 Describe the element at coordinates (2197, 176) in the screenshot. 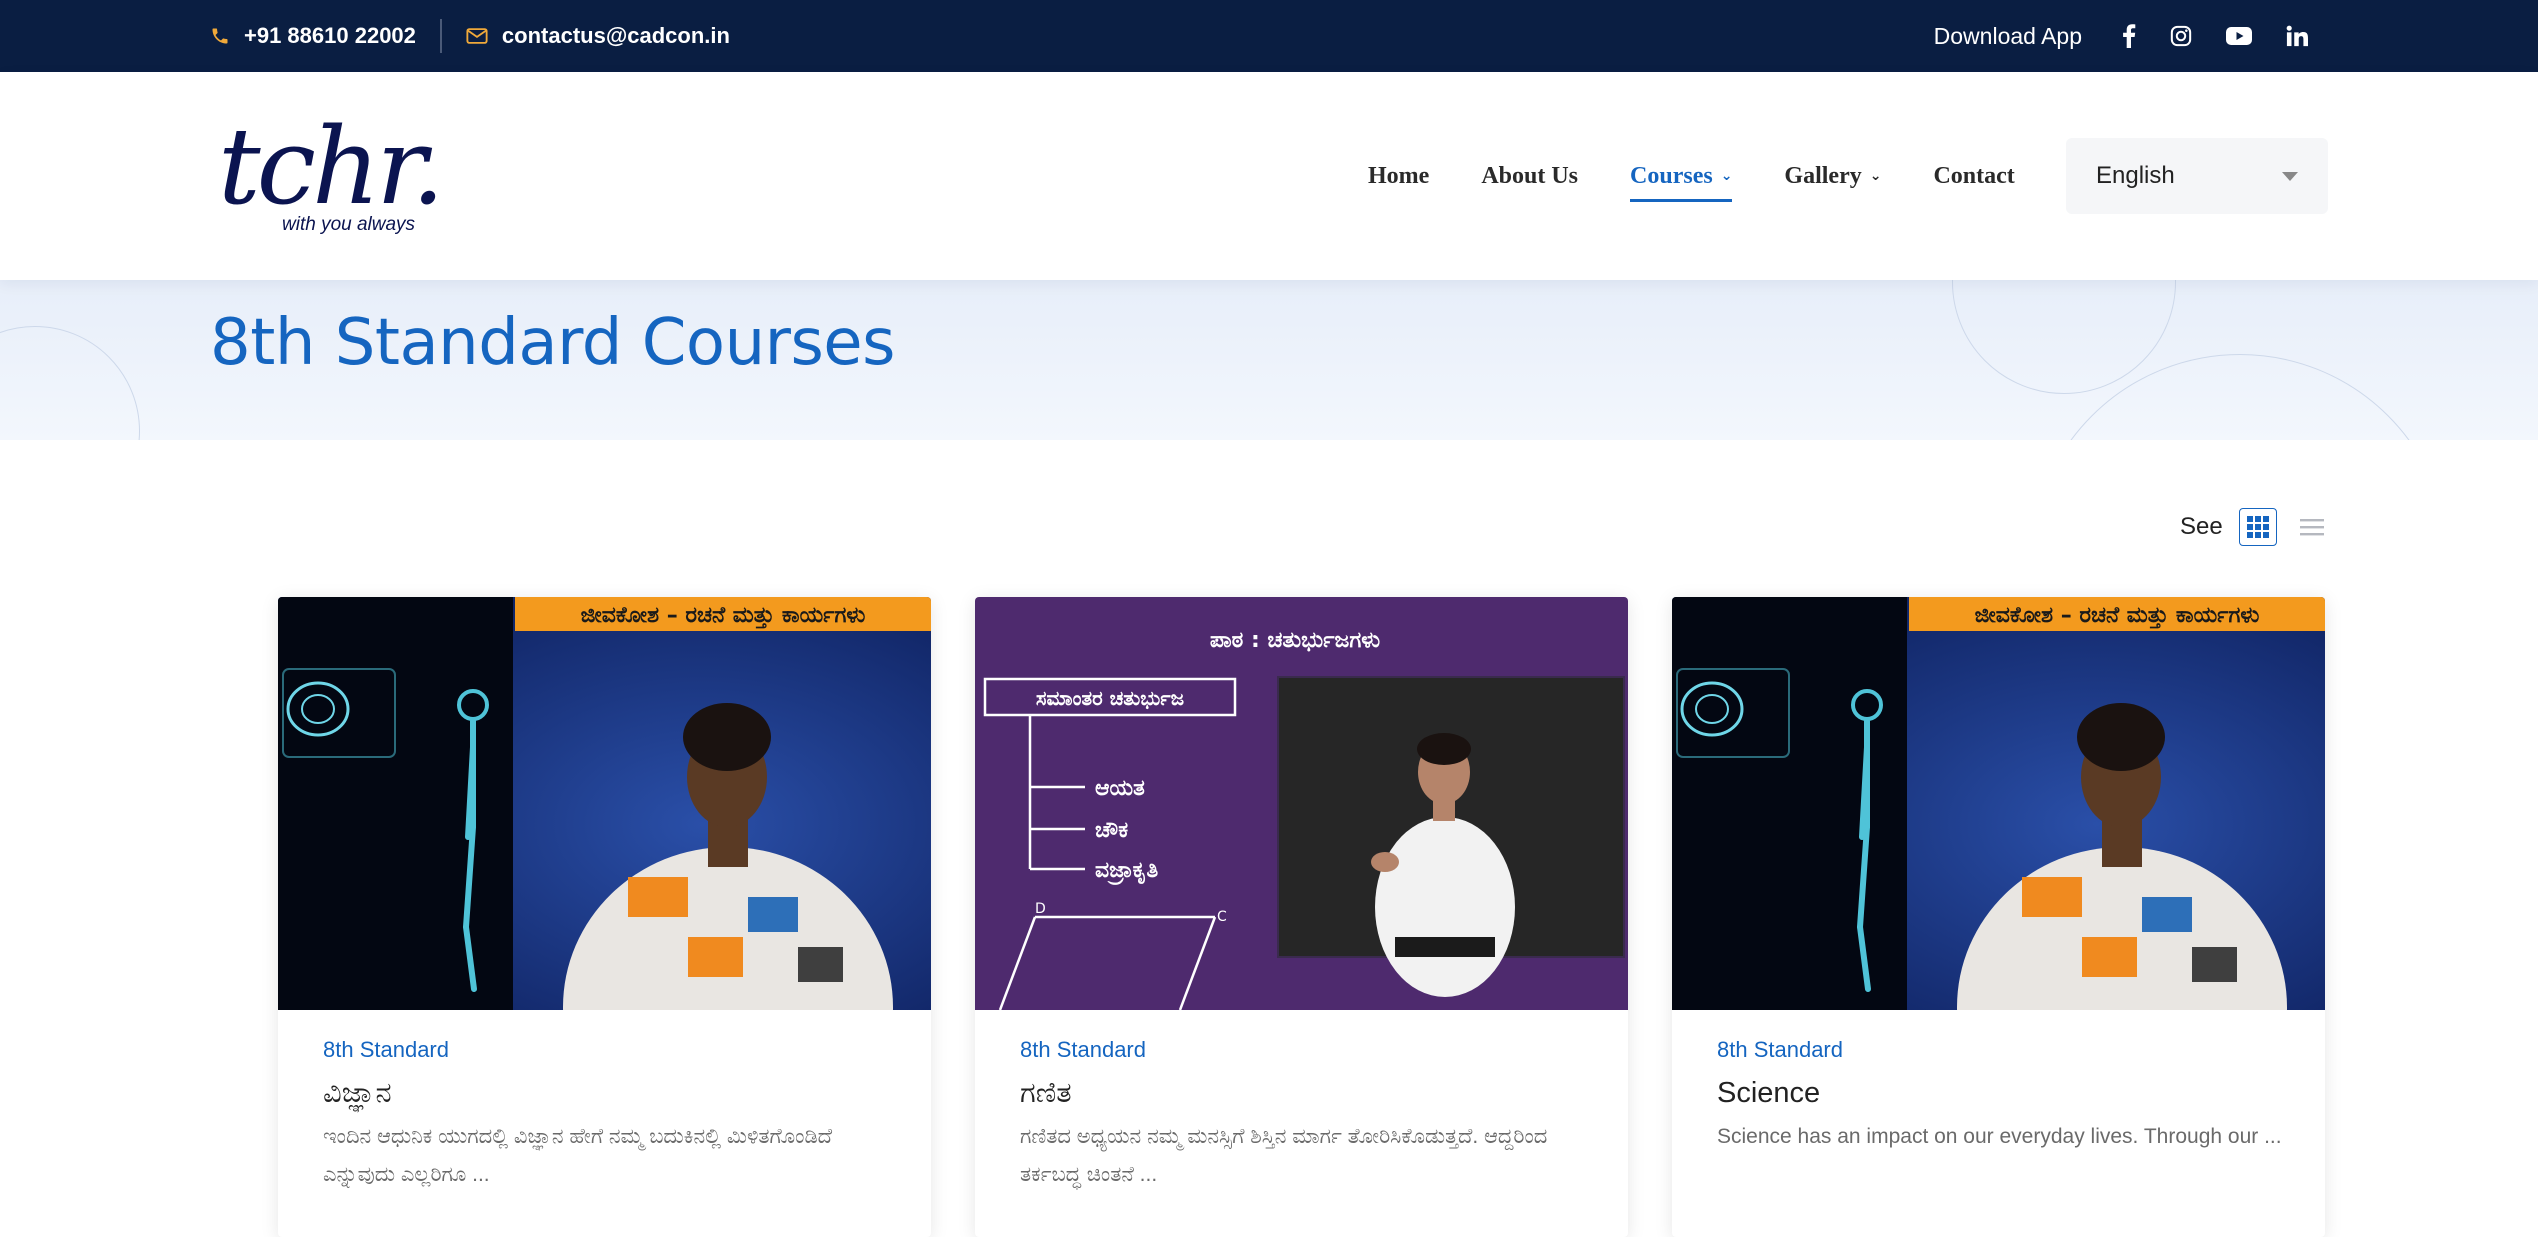

I see `language-select: English` at that location.